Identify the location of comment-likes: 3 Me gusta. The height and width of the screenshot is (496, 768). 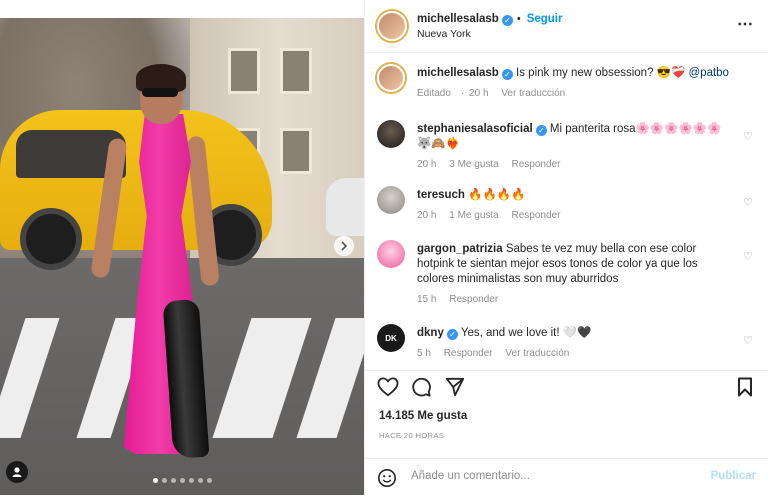
(473, 164).